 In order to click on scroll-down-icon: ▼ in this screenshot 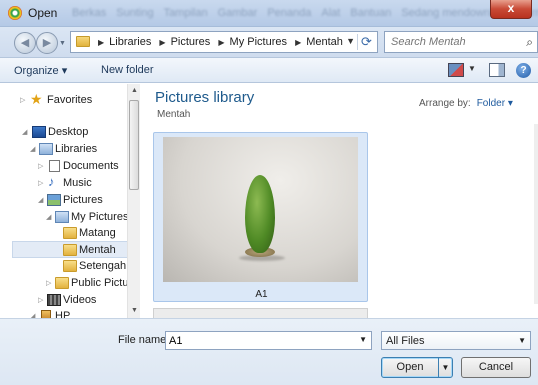, I will do `click(134, 311)`.